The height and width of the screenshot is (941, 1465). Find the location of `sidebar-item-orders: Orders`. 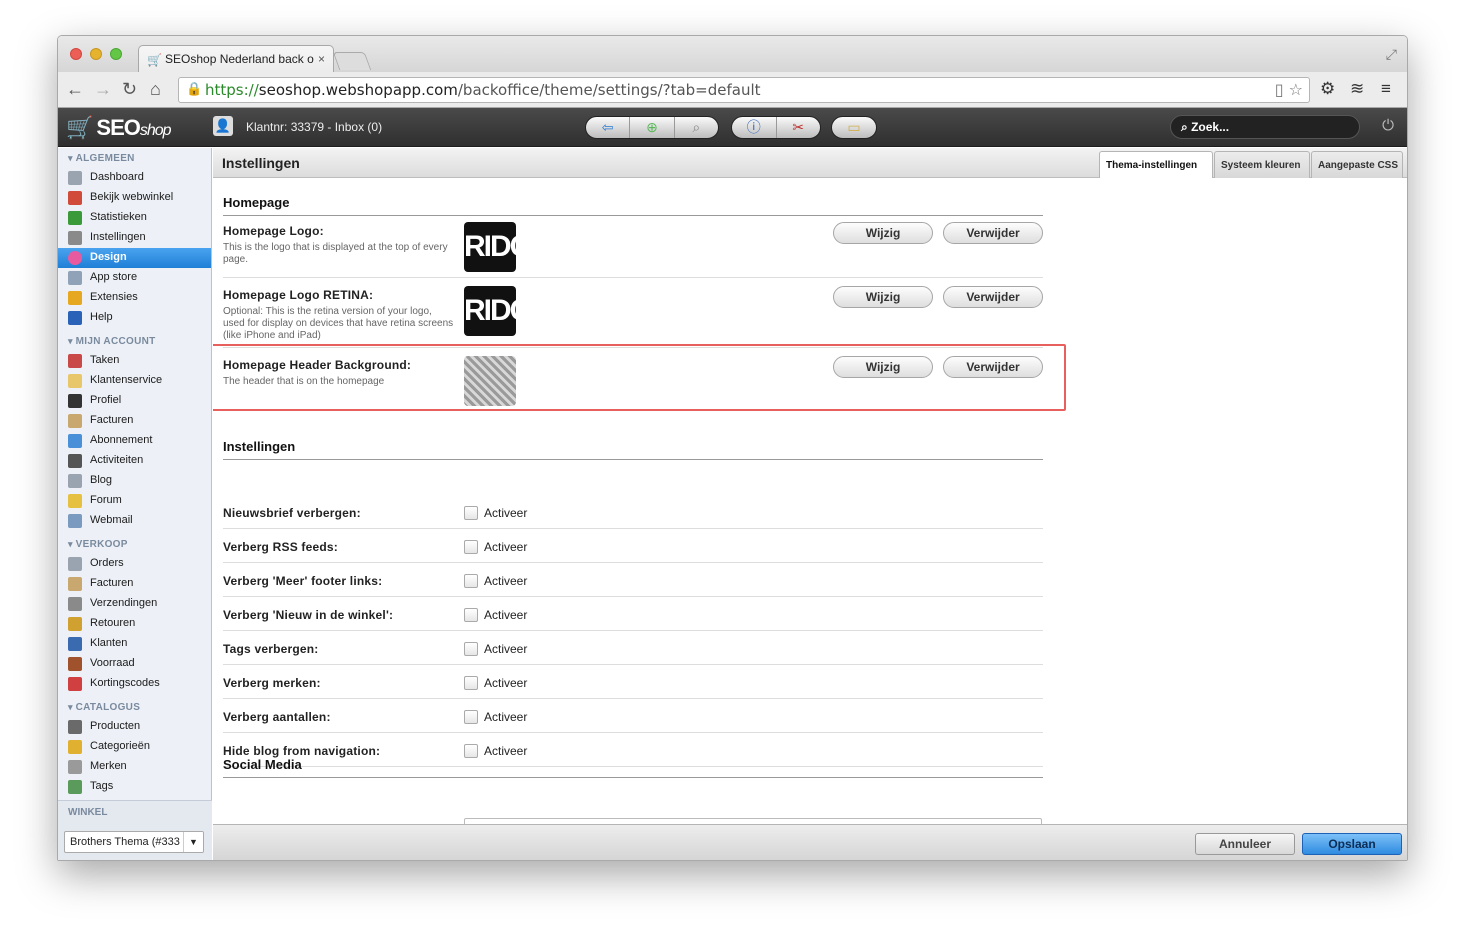

sidebar-item-orders: Orders is located at coordinates (134, 564).